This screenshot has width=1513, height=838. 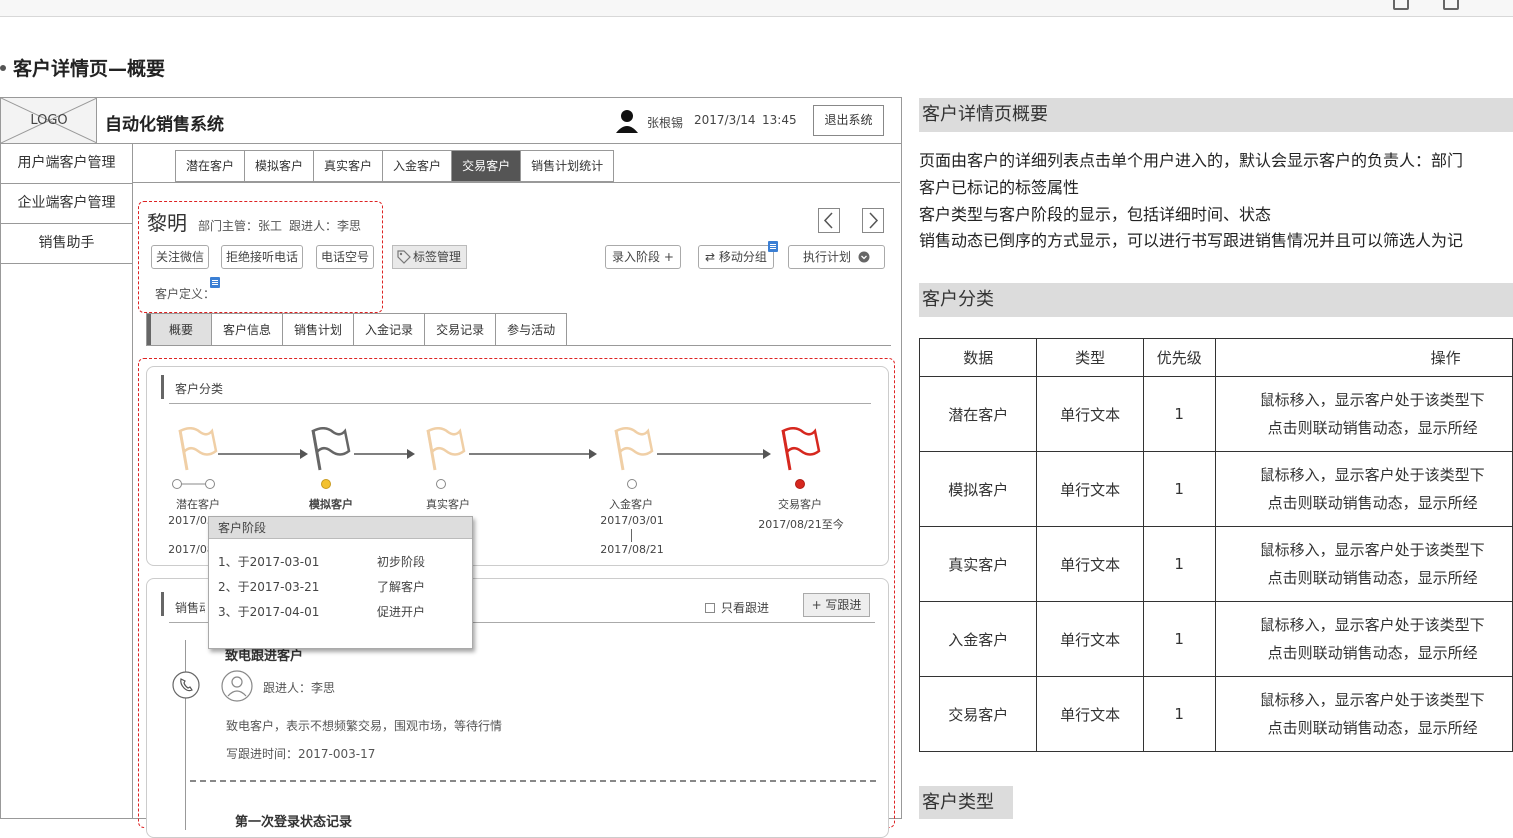 What do you see at coordinates (262, 257) in the screenshot?
I see `tag-reject-calls: 拒绝接听电话` at bounding box center [262, 257].